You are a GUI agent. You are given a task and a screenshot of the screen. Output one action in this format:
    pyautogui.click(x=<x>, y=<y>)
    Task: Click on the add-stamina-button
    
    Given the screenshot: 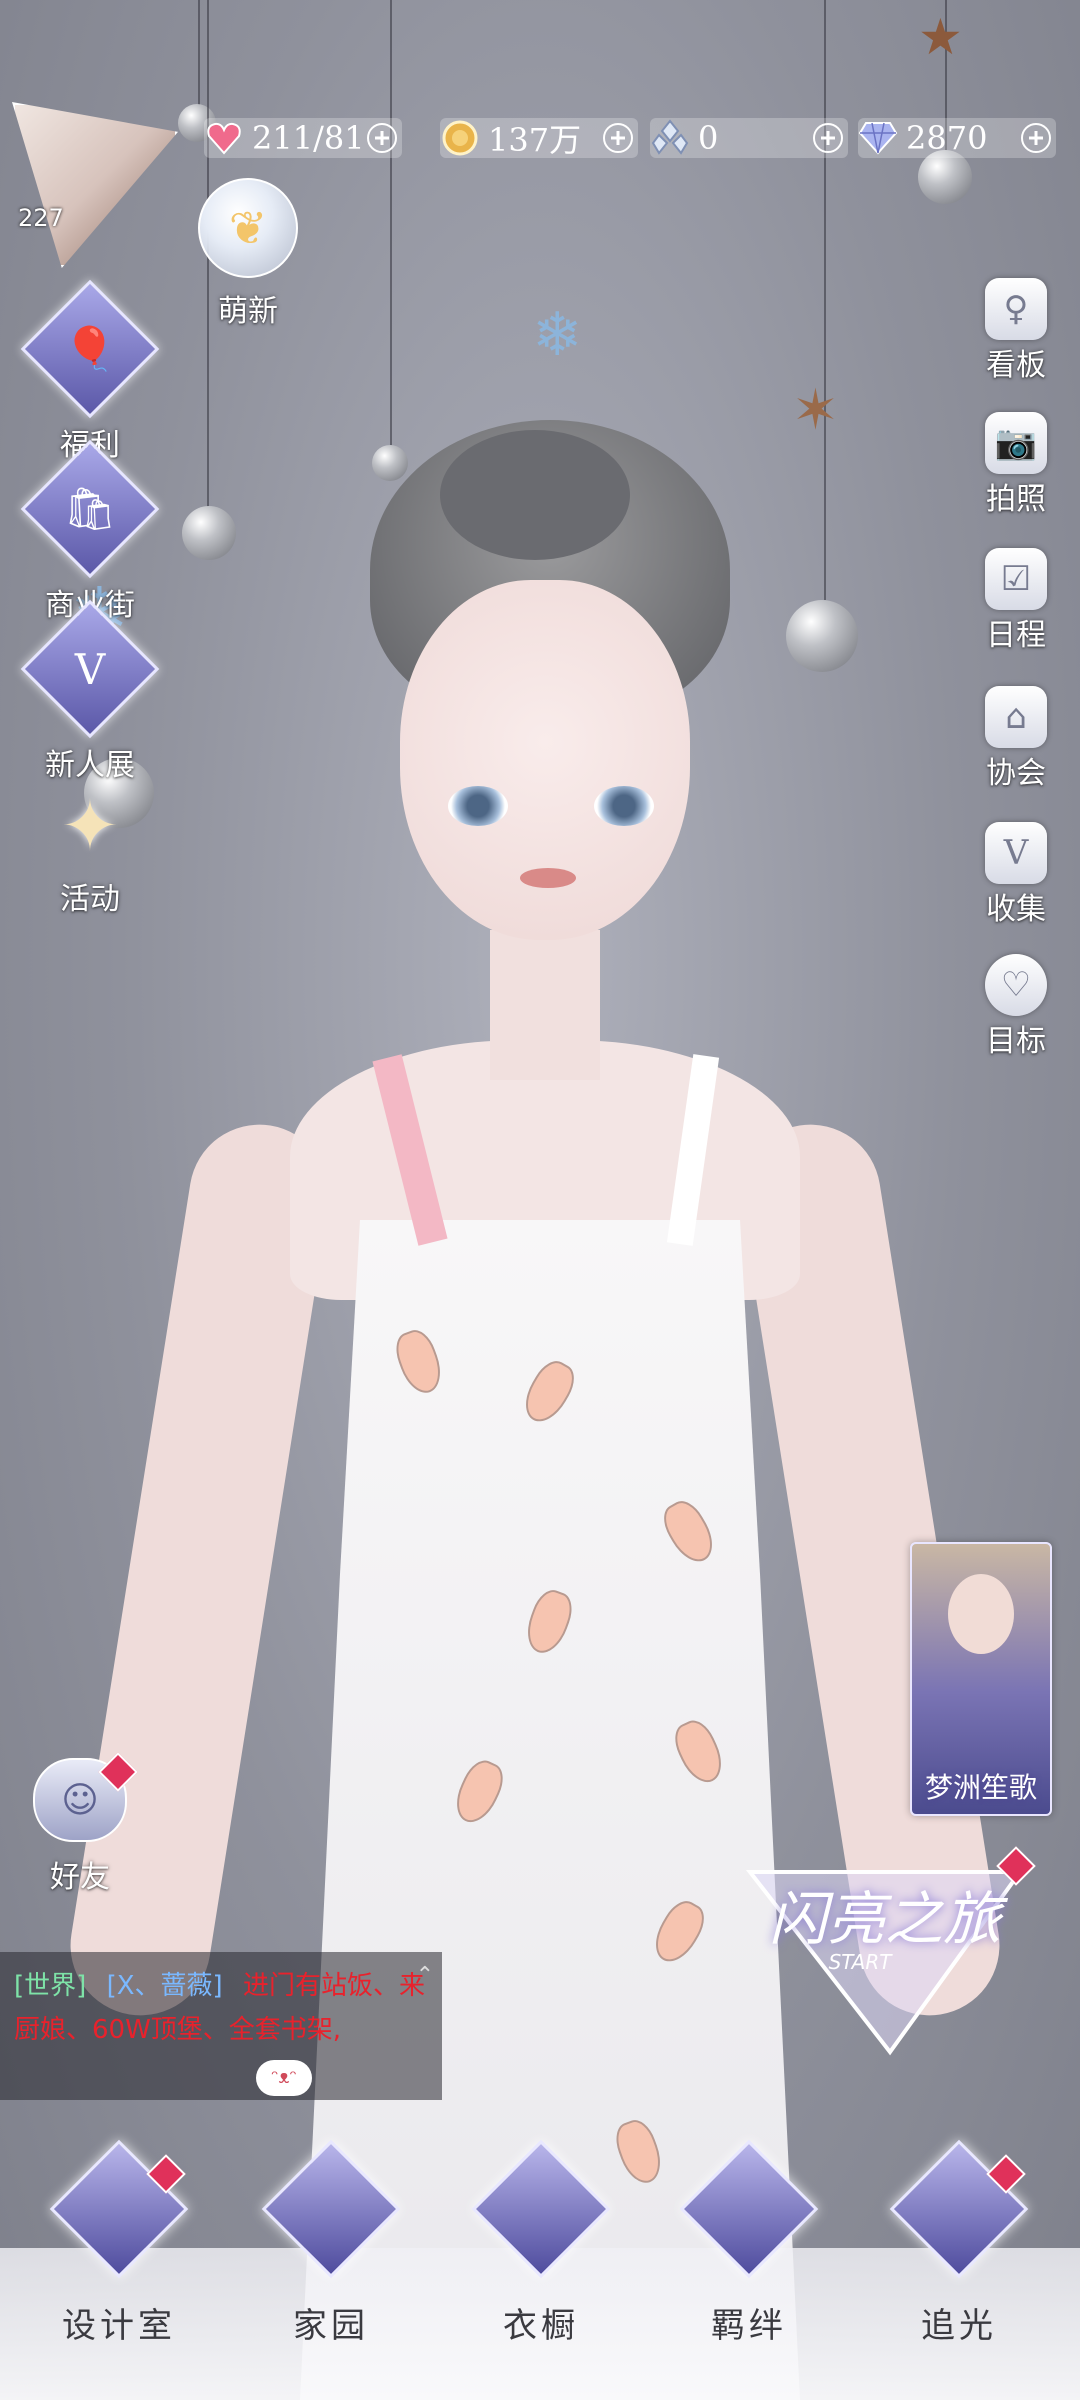 What is the action you would take?
    pyautogui.click(x=382, y=138)
    